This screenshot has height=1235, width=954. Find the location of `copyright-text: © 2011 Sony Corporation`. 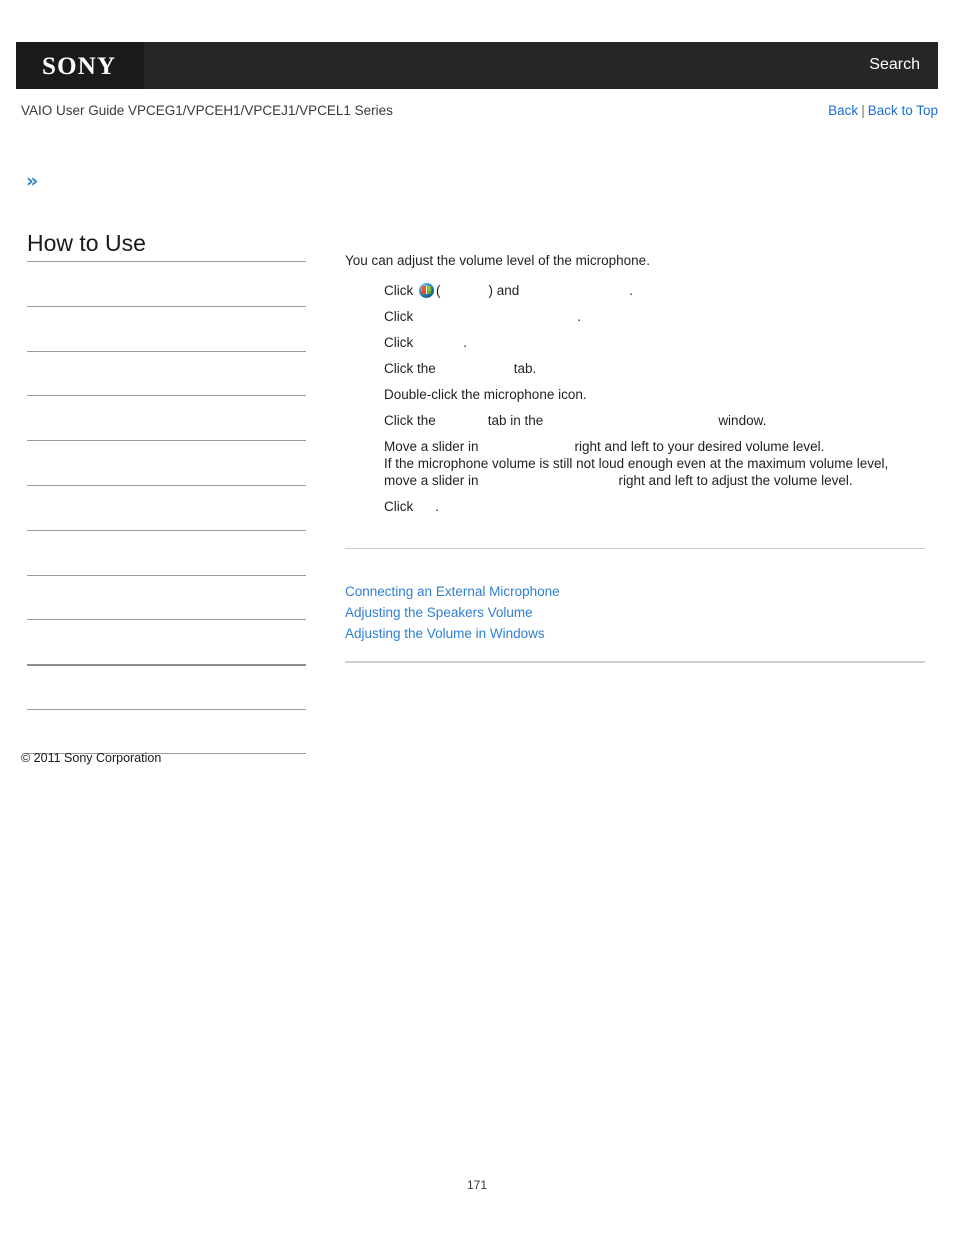

copyright-text: © 2011 Sony Corporation is located at coordinates (91, 758).